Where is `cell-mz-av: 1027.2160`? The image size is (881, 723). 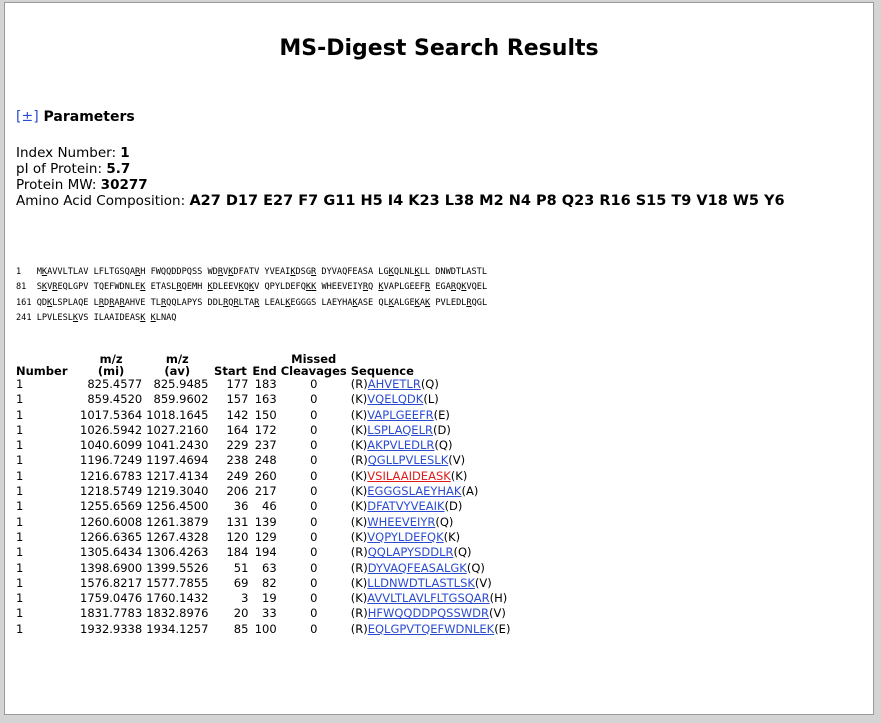
cell-mz-av: 1027.2160 is located at coordinates (177, 429).